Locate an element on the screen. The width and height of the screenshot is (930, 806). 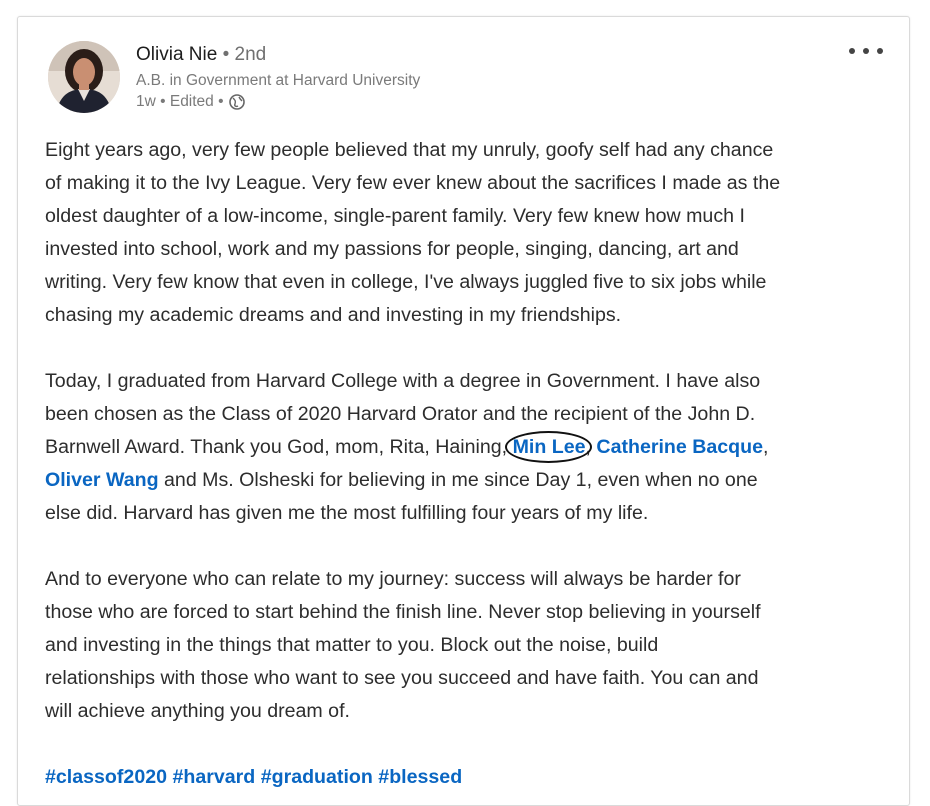
globe-icon is located at coordinates (237, 102).